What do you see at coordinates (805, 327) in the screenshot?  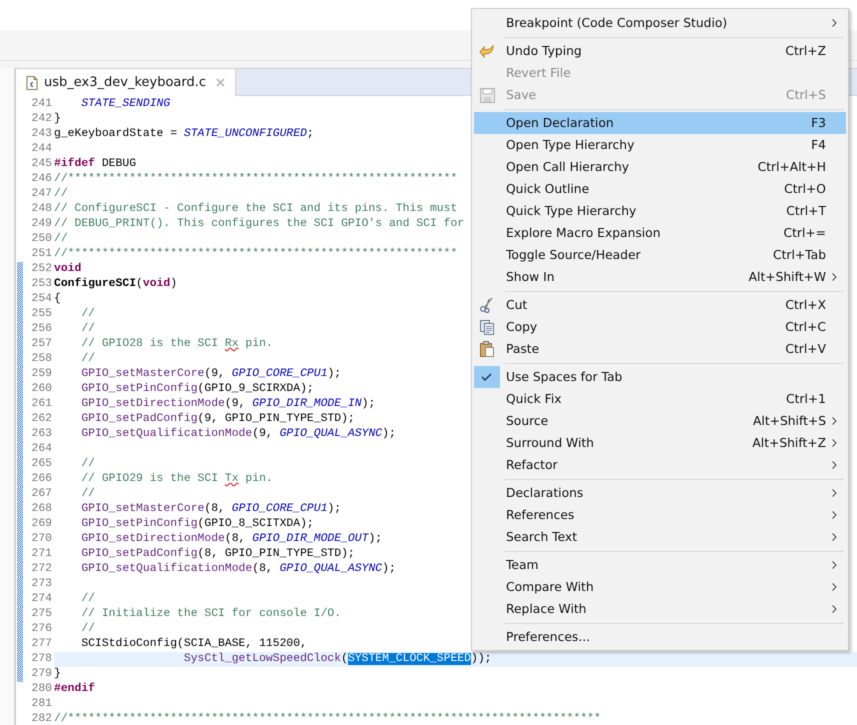 I see `shortcut-text: Ctrl+C` at bounding box center [805, 327].